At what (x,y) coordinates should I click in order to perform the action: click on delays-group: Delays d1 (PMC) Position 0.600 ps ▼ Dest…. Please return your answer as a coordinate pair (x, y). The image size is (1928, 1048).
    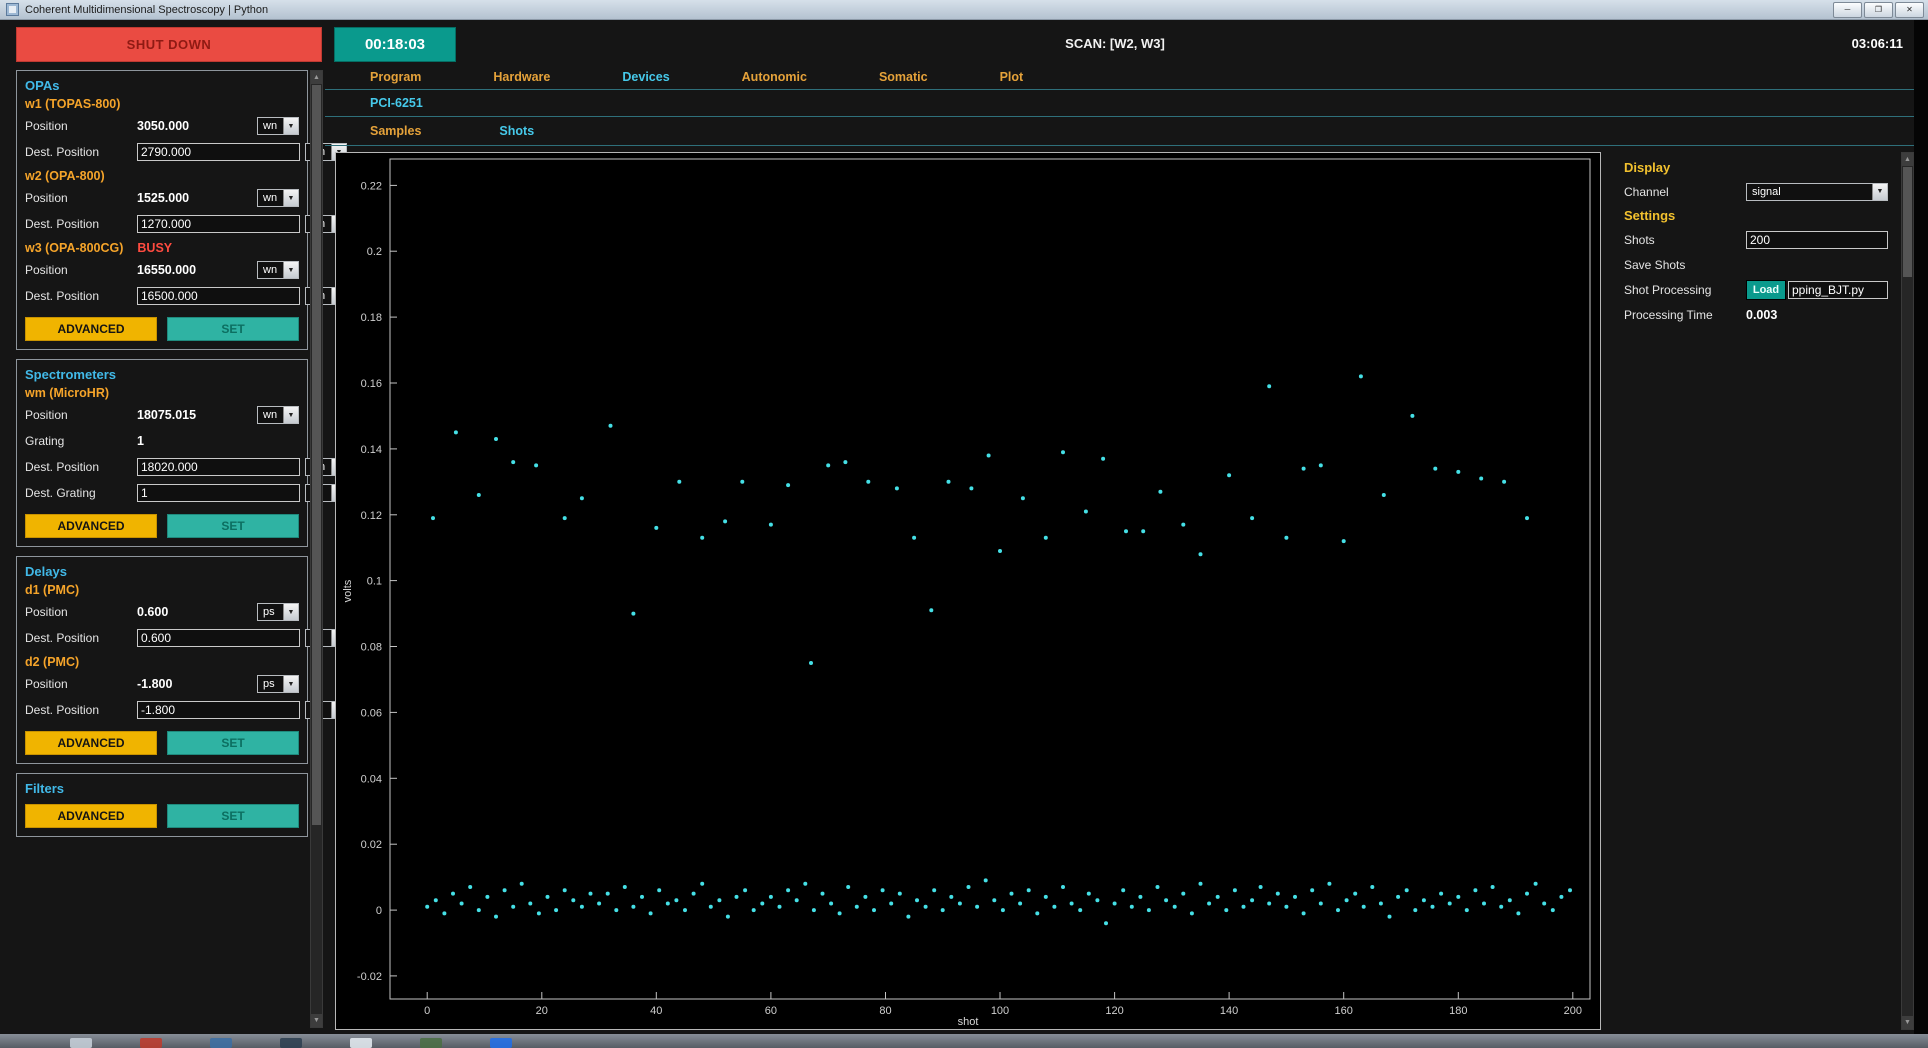
    Looking at the image, I should click on (181, 660).